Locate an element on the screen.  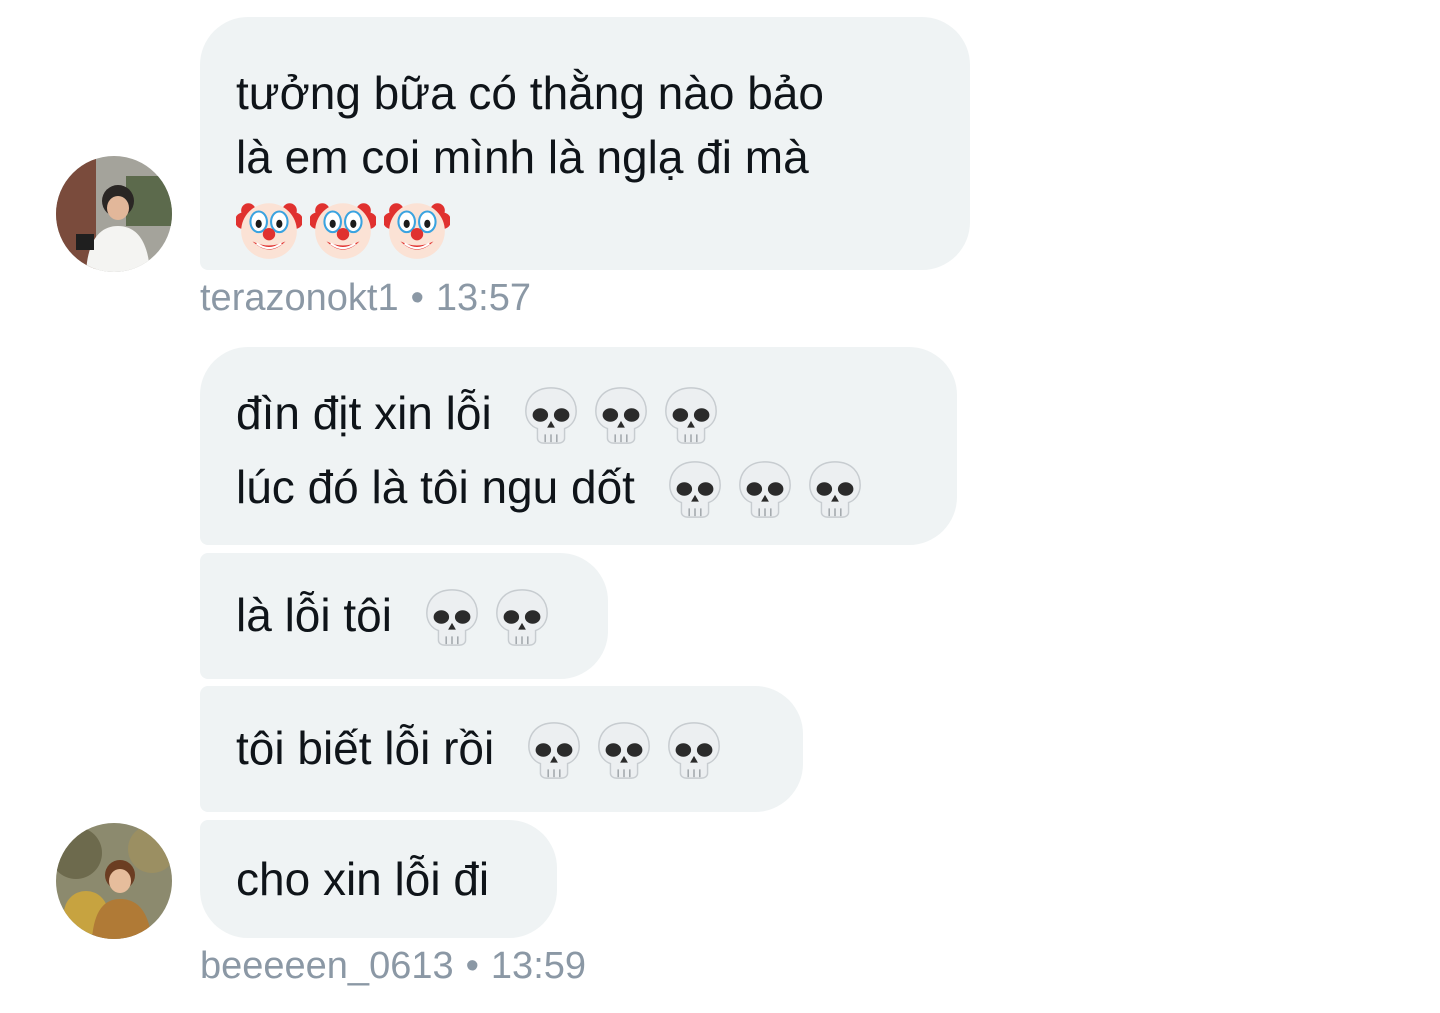
message-text-line: tưởng bữa có thằng nào bảo is located at coordinates (530, 93).